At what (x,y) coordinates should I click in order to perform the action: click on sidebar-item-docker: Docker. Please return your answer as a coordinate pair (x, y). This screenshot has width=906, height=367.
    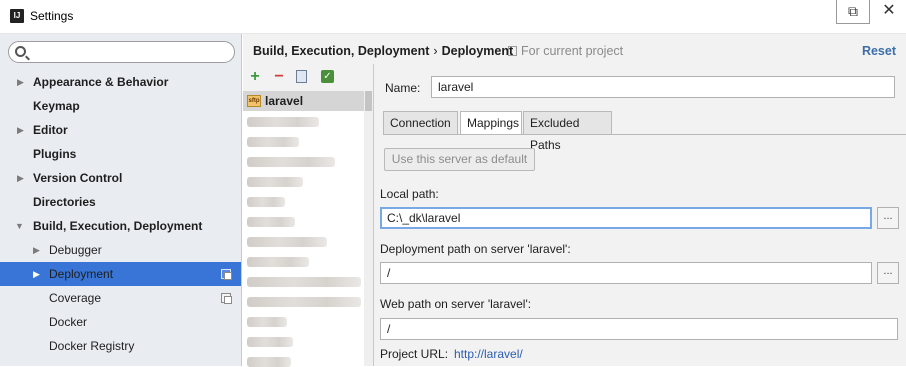
    Looking at the image, I should click on (120, 322).